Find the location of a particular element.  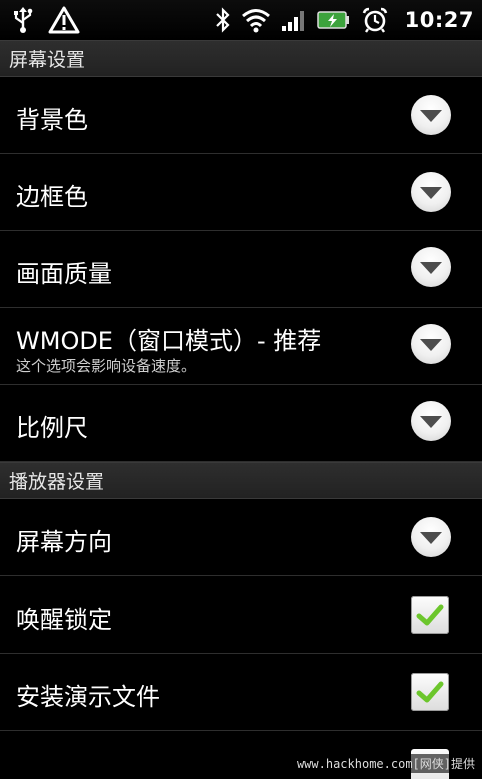

setting-summary: 这个选项会影响设备速度。 is located at coordinates (106, 366).